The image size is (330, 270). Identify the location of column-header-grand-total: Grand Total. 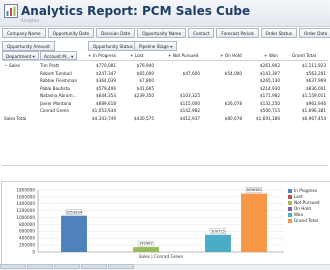
(304, 55).